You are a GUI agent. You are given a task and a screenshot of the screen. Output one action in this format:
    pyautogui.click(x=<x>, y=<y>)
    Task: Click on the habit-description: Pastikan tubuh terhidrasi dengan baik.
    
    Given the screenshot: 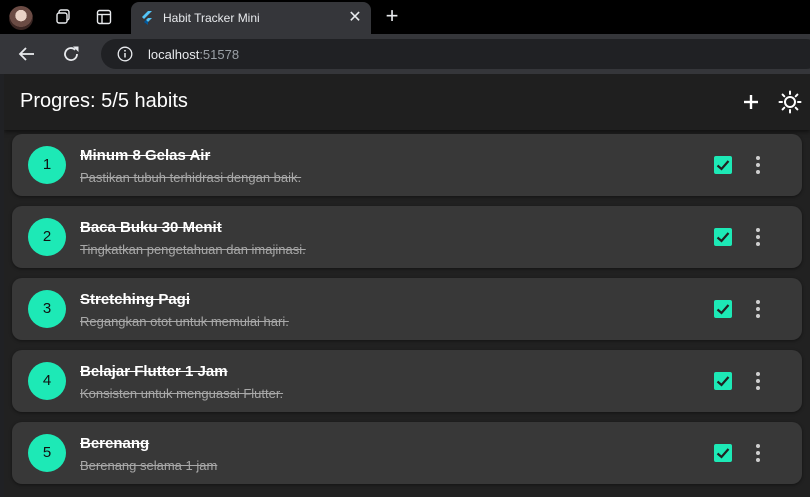 What is the action you would take?
    pyautogui.click(x=191, y=177)
    